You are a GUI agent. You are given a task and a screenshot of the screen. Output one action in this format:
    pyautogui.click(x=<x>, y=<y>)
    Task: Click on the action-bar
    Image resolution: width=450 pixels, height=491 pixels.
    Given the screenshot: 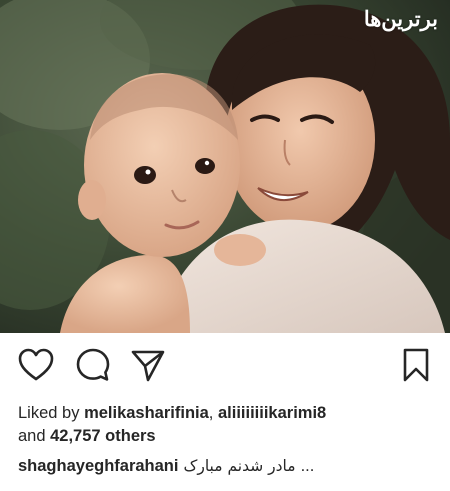 What is the action you would take?
    pyautogui.click(x=225, y=368)
    